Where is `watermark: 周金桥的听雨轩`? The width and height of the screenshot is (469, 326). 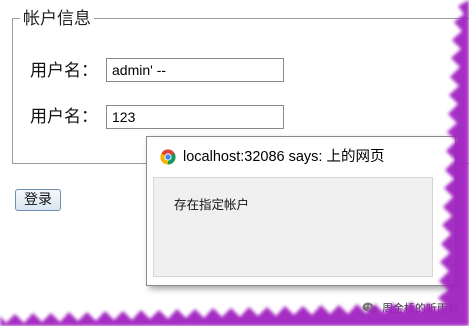 watermark: 周金桥的听雨轩 is located at coordinates (410, 308).